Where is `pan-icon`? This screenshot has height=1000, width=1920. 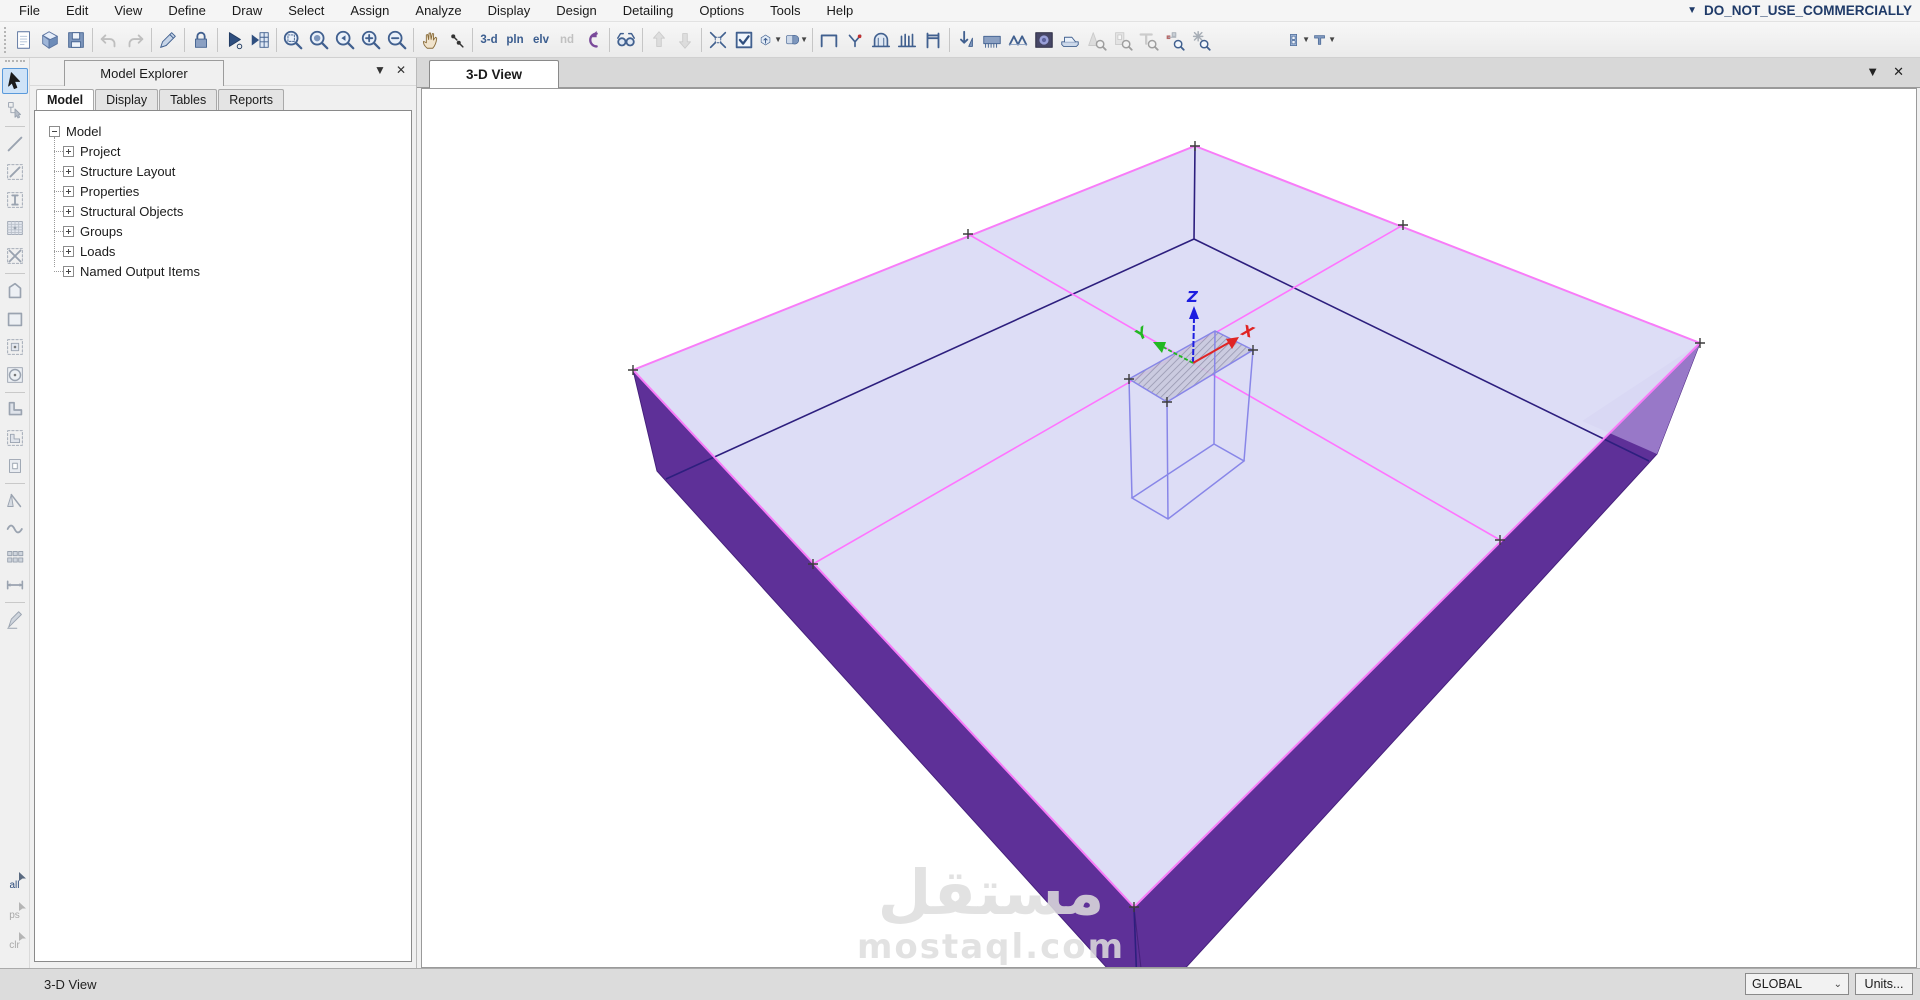
pan-icon is located at coordinates (430, 40).